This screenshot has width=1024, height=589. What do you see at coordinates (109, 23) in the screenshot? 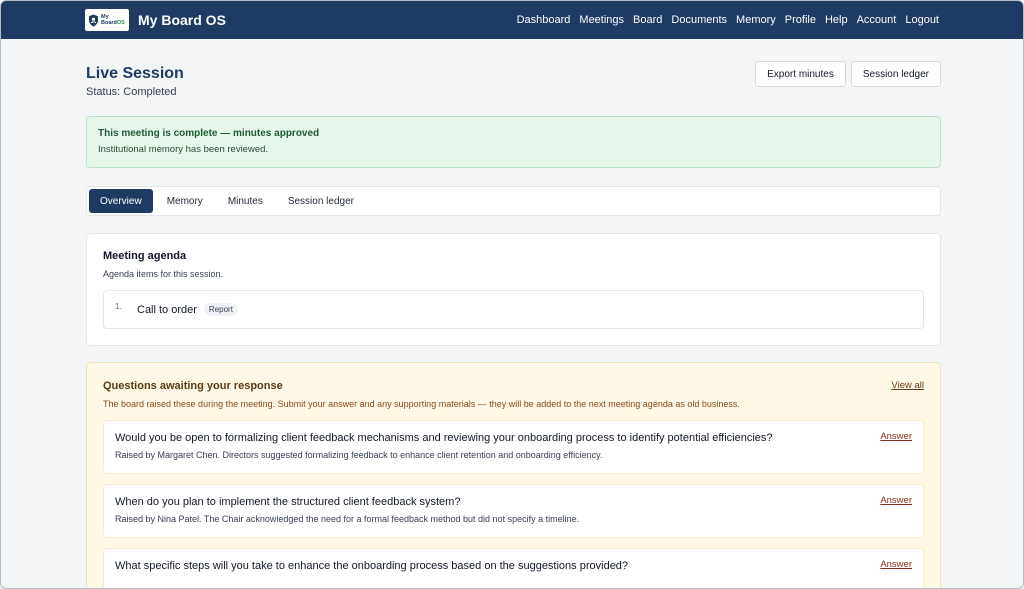
I see `logo-text-bottom: Board` at bounding box center [109, 23].